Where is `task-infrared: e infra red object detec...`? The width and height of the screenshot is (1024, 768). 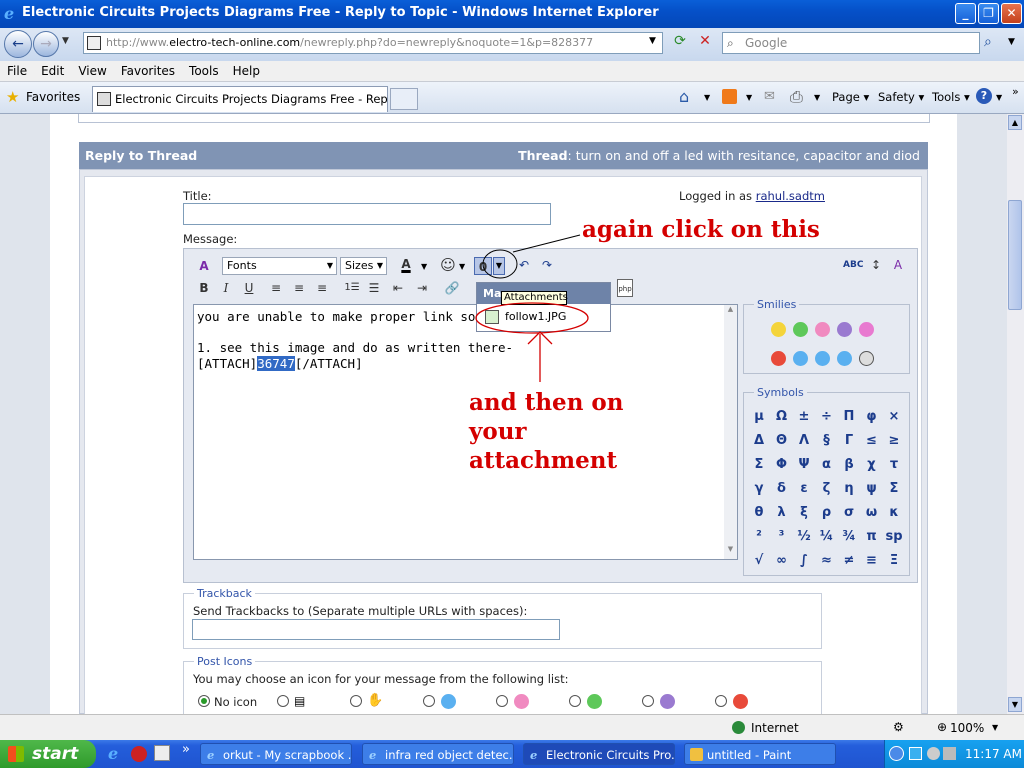
task-infrared: e infra red object detec... is located at coordinates (438, 754).